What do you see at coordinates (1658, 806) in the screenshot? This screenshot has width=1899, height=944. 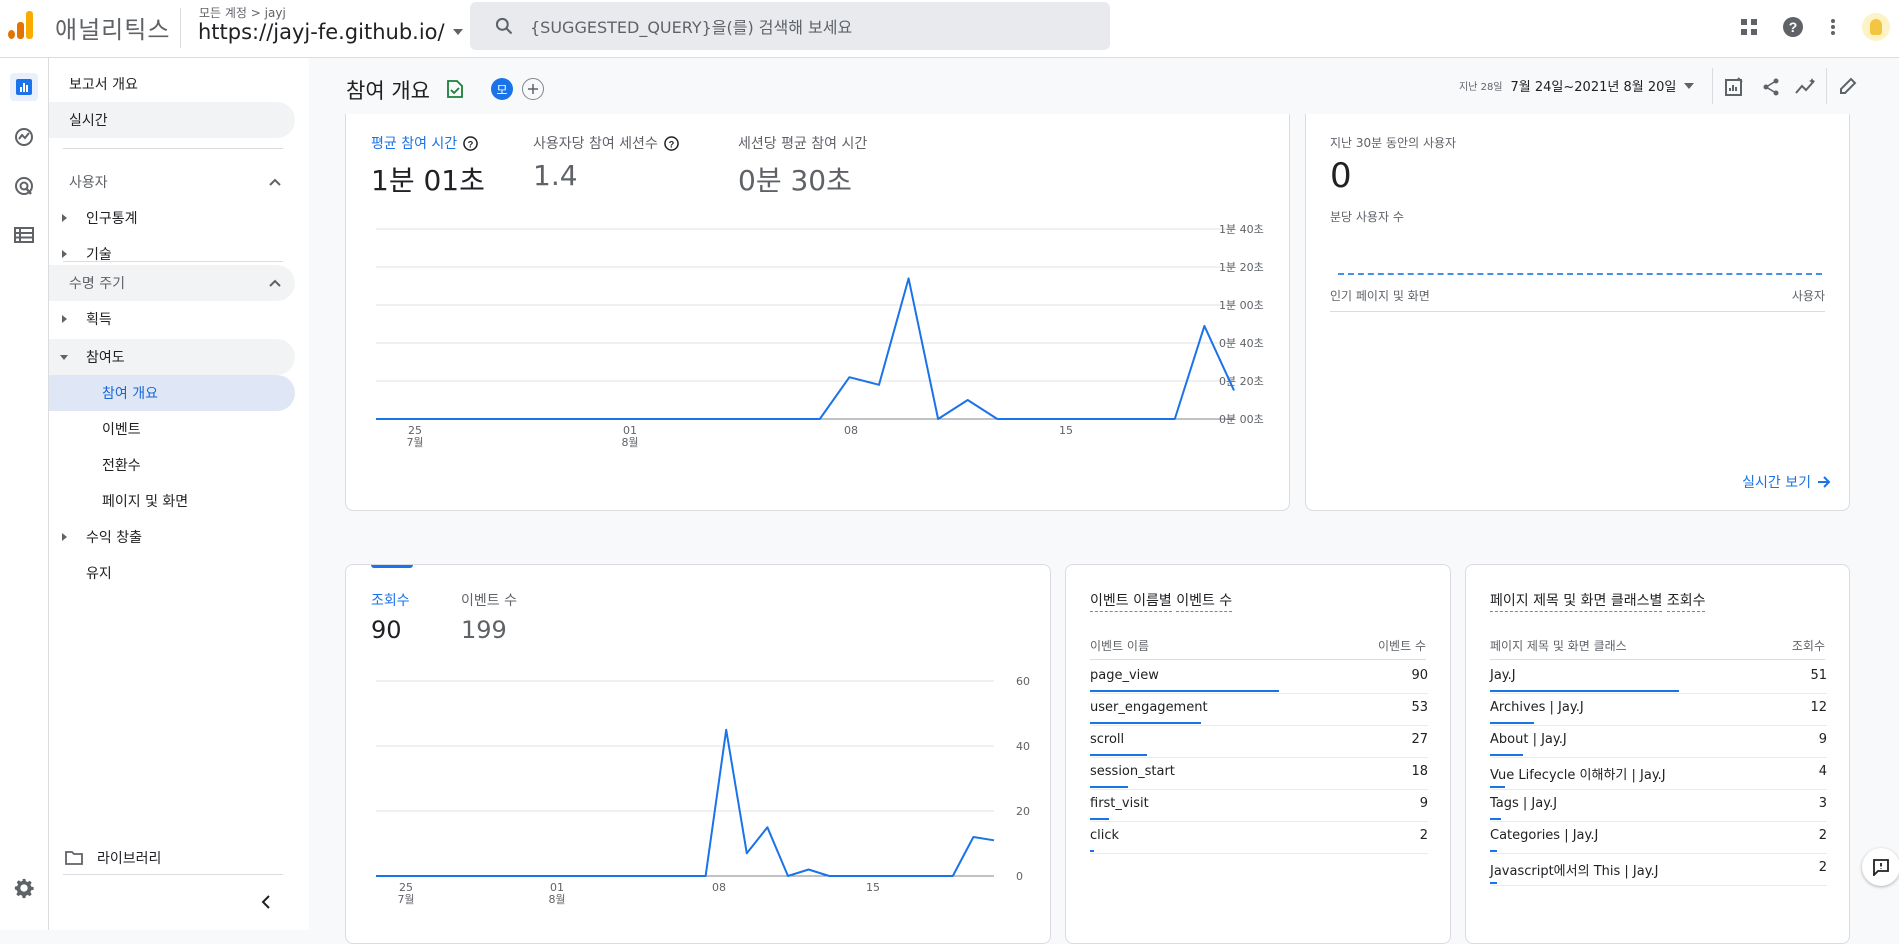 I see `table-row: Tags | Jay.J3` at bounding box center [1658, 806].